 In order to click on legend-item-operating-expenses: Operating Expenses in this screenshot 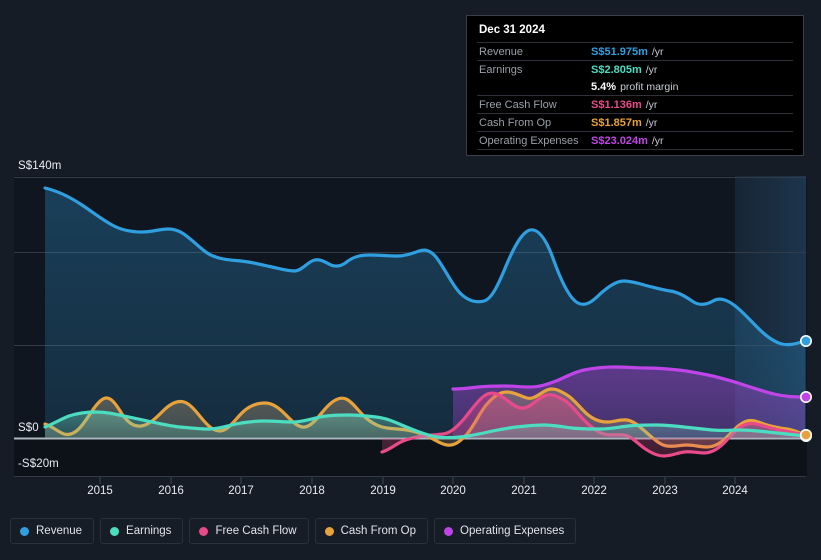, I will do `click(505, 531)`.